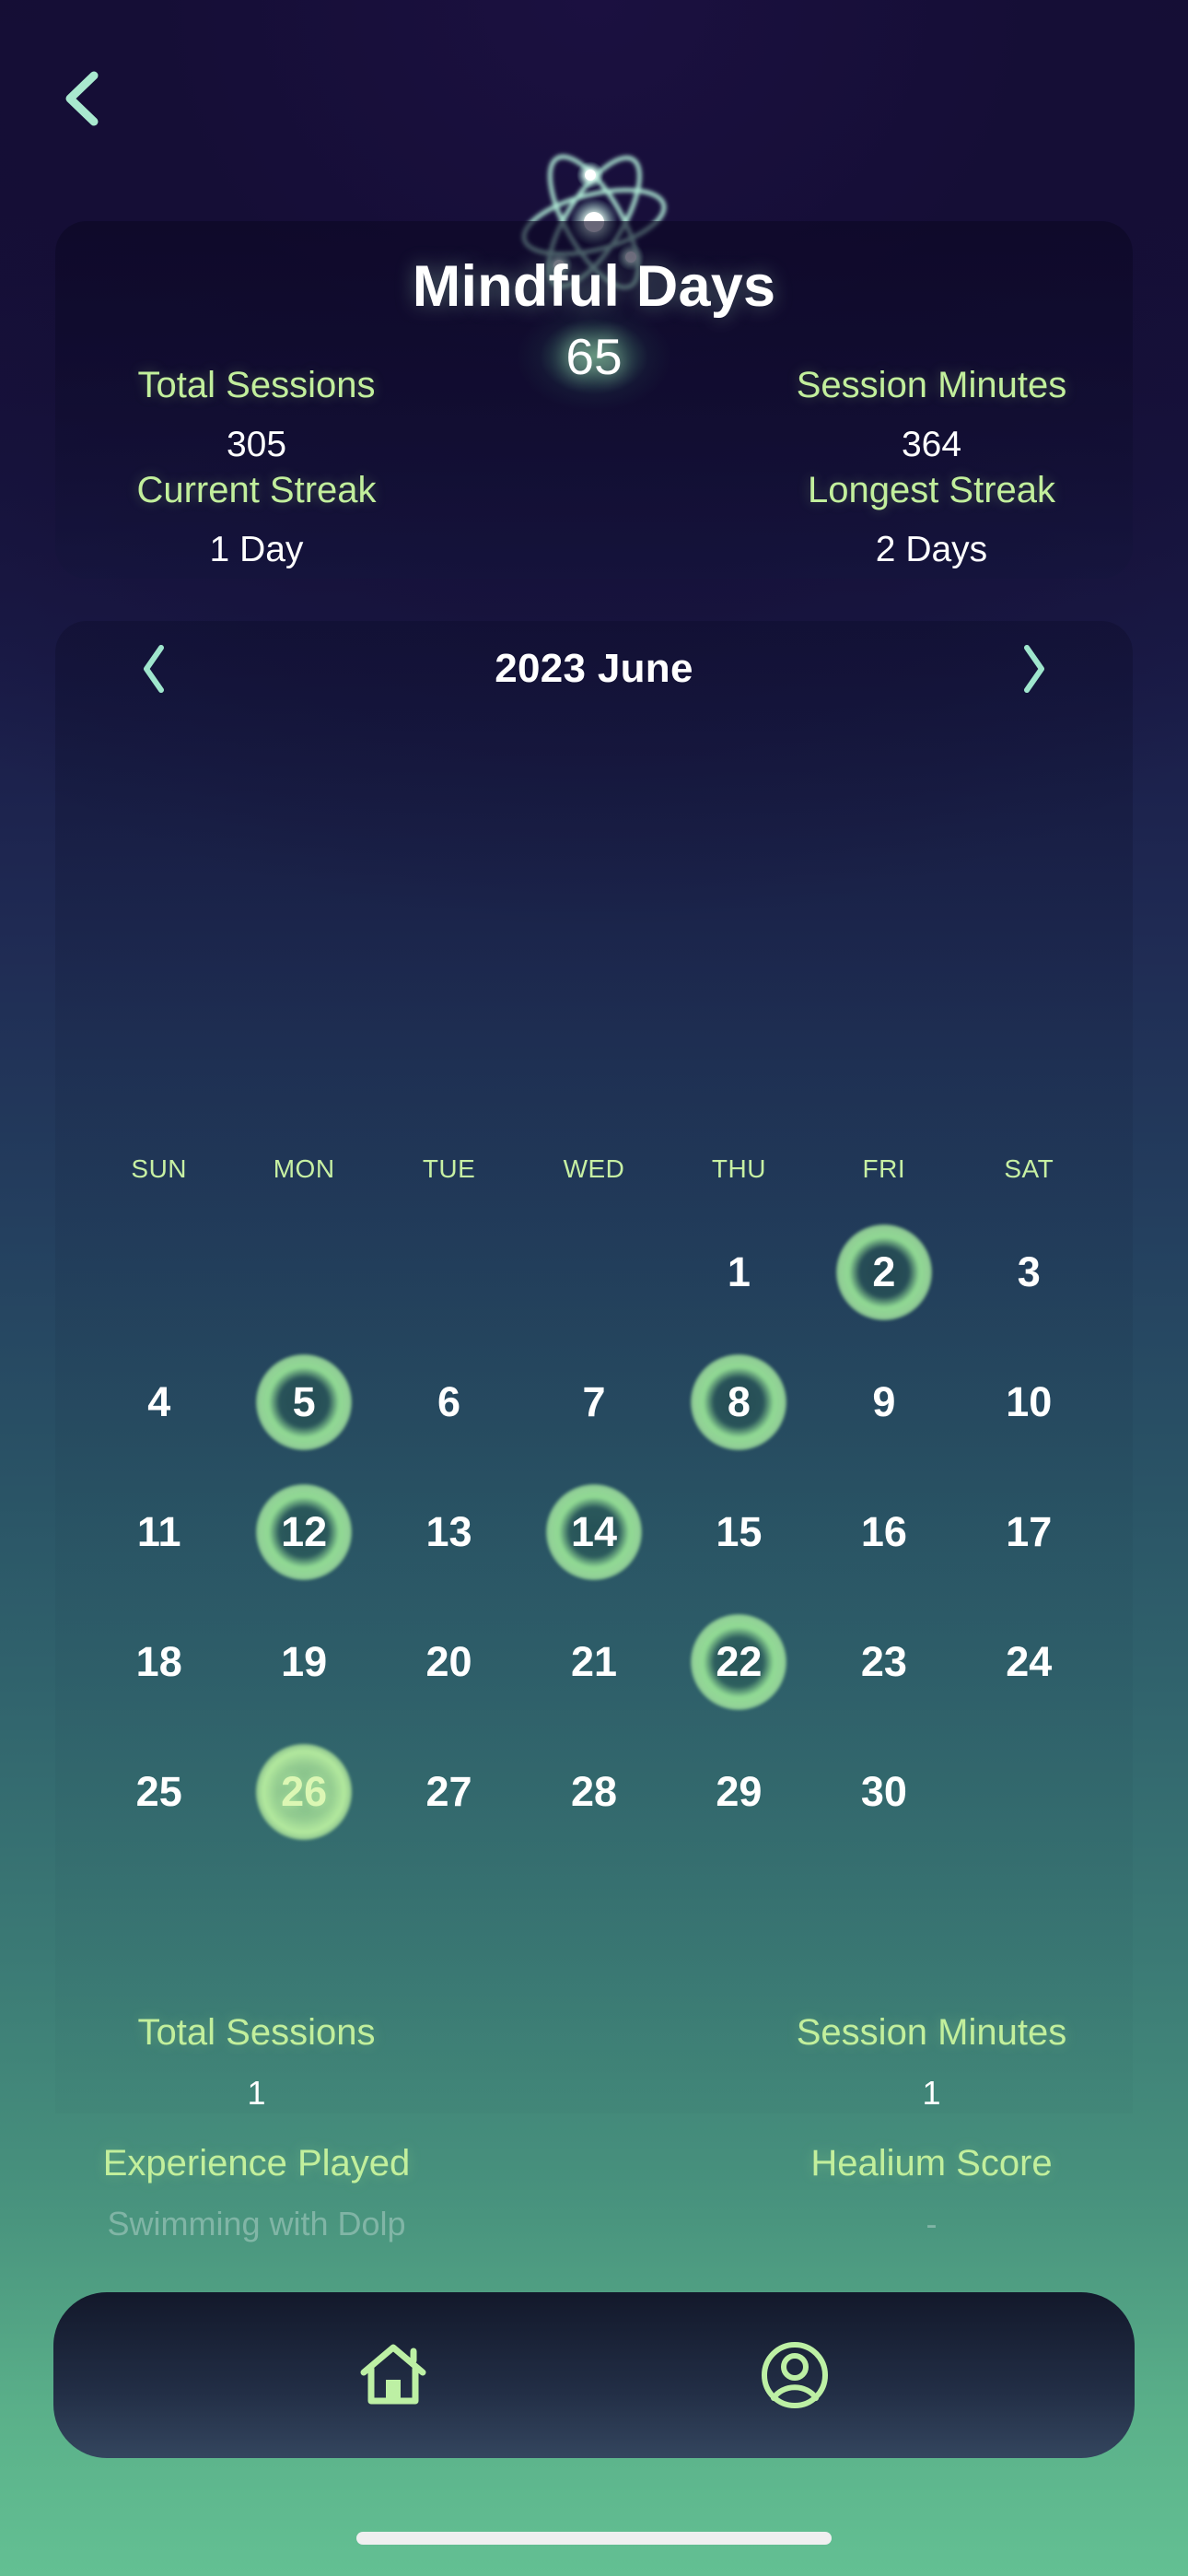  Describe the element at coordinates (931, 490) in the screenshot. I see `stat-label: Longest Streak` at that location.